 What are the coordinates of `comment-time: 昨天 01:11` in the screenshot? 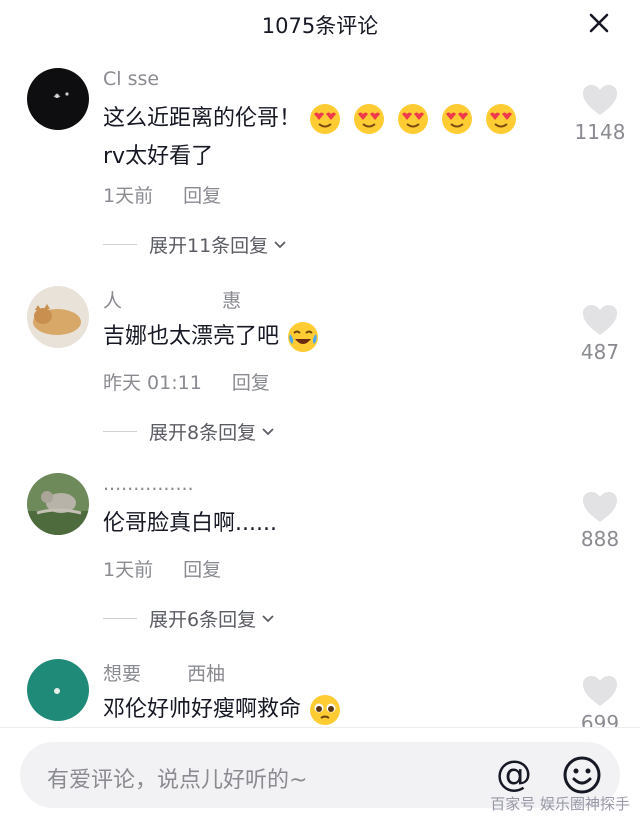 It's located at (152, 383).